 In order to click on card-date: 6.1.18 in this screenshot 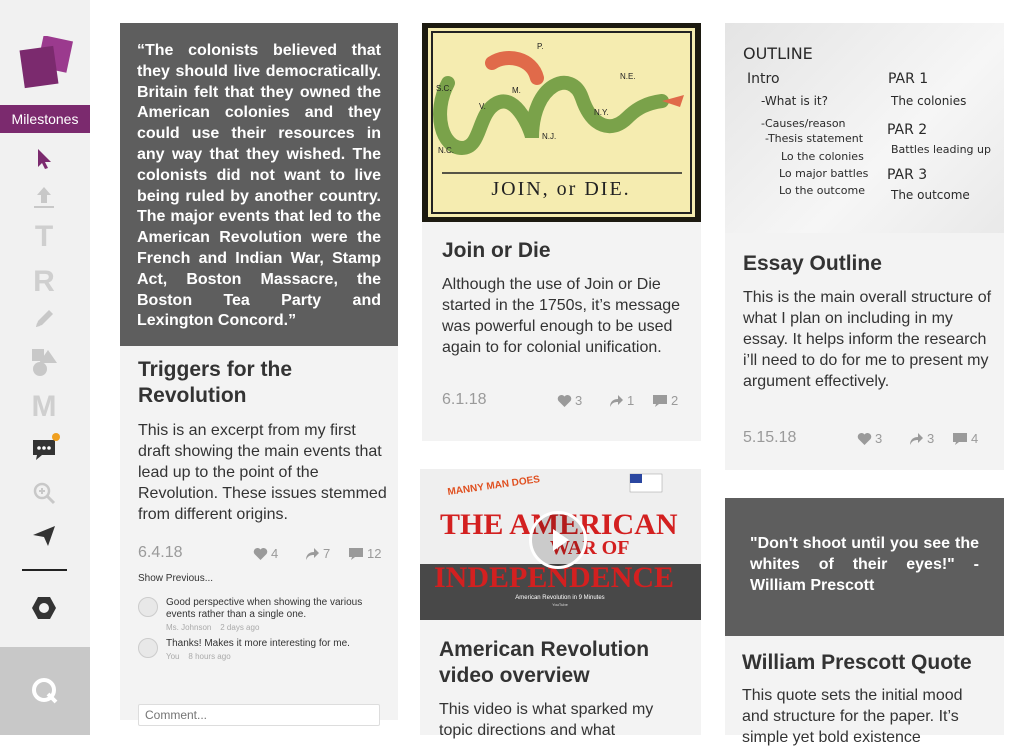, I will do `click(464, 399)`.